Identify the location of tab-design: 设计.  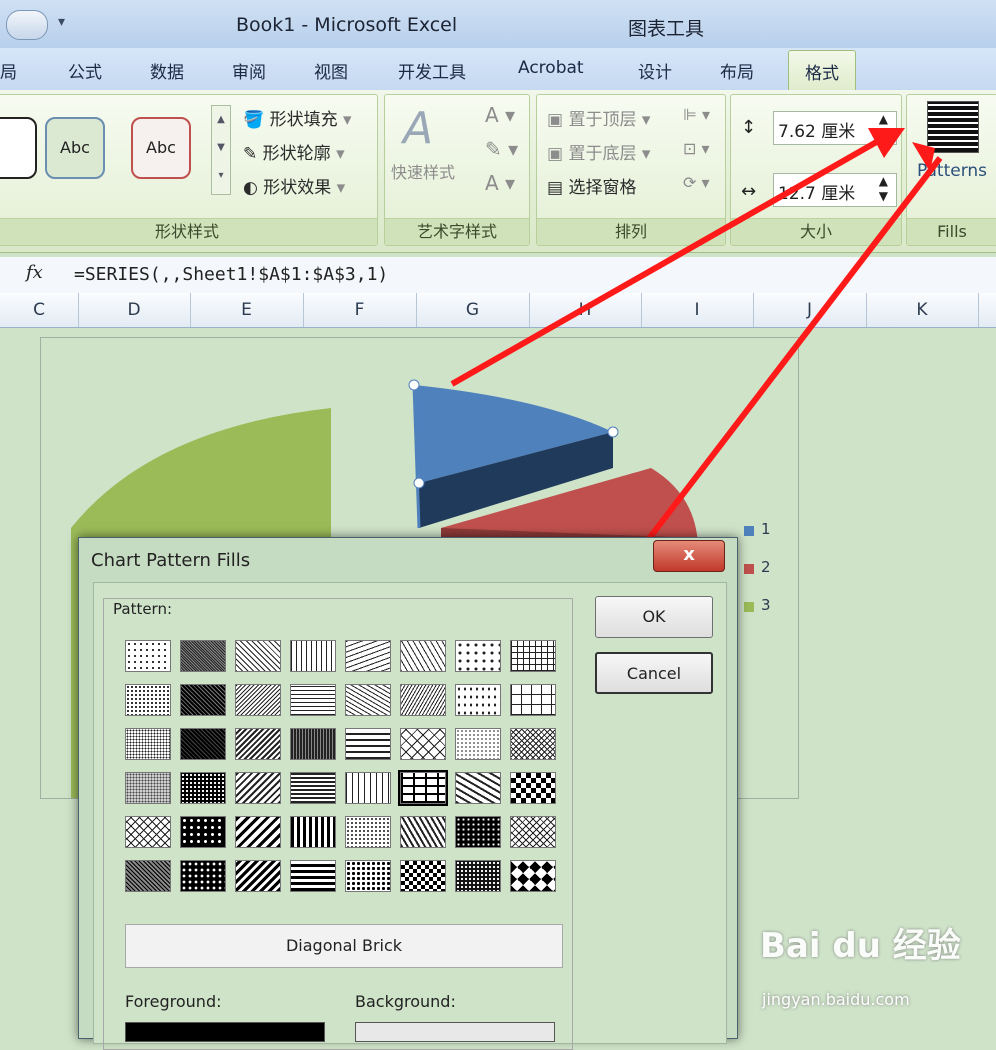
(655, 70).